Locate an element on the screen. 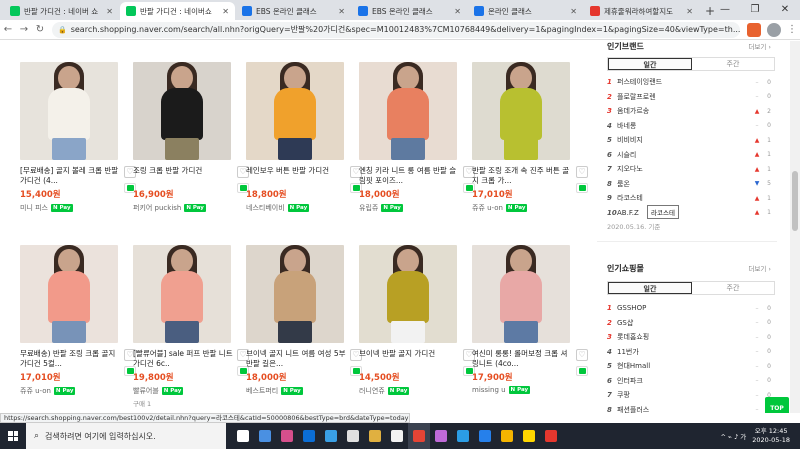 The width and height of the screenshot is (800, 449). brand-more-link: 더보기 › is located at coordinates (759, 46).